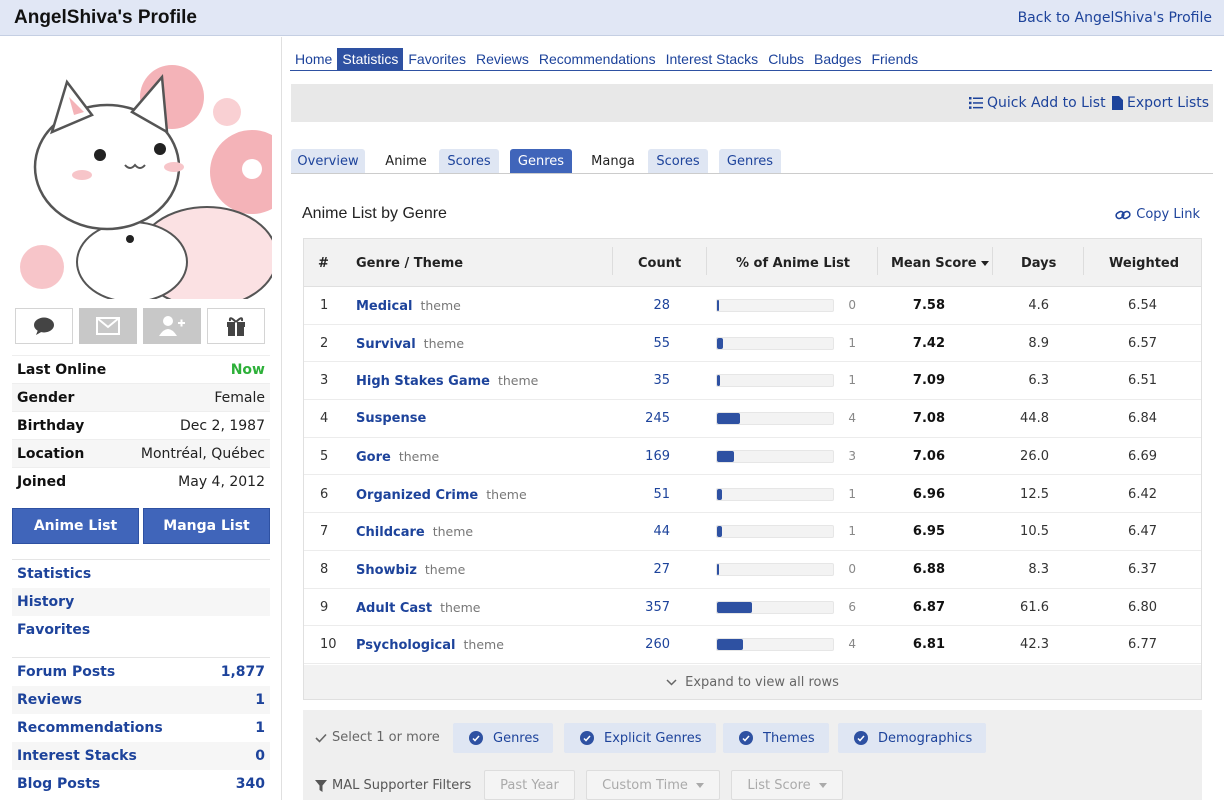  Describe the element at coordinates (141, 602) in the screenshot. I see `link-history: History` at that location.